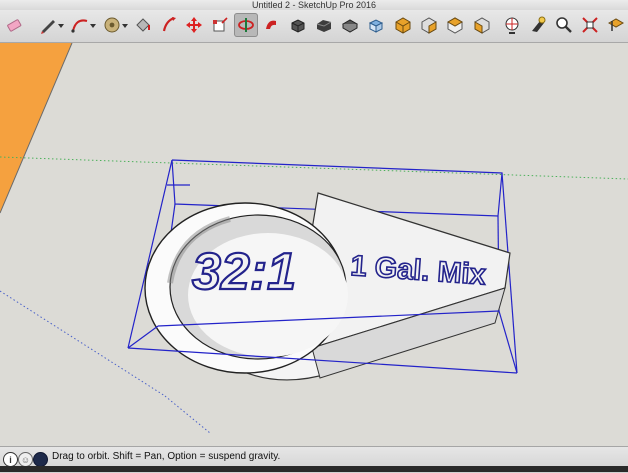 The width and height of the screenshot is (628, 473). I want to click on walk-tool-button, so click(538, 25).